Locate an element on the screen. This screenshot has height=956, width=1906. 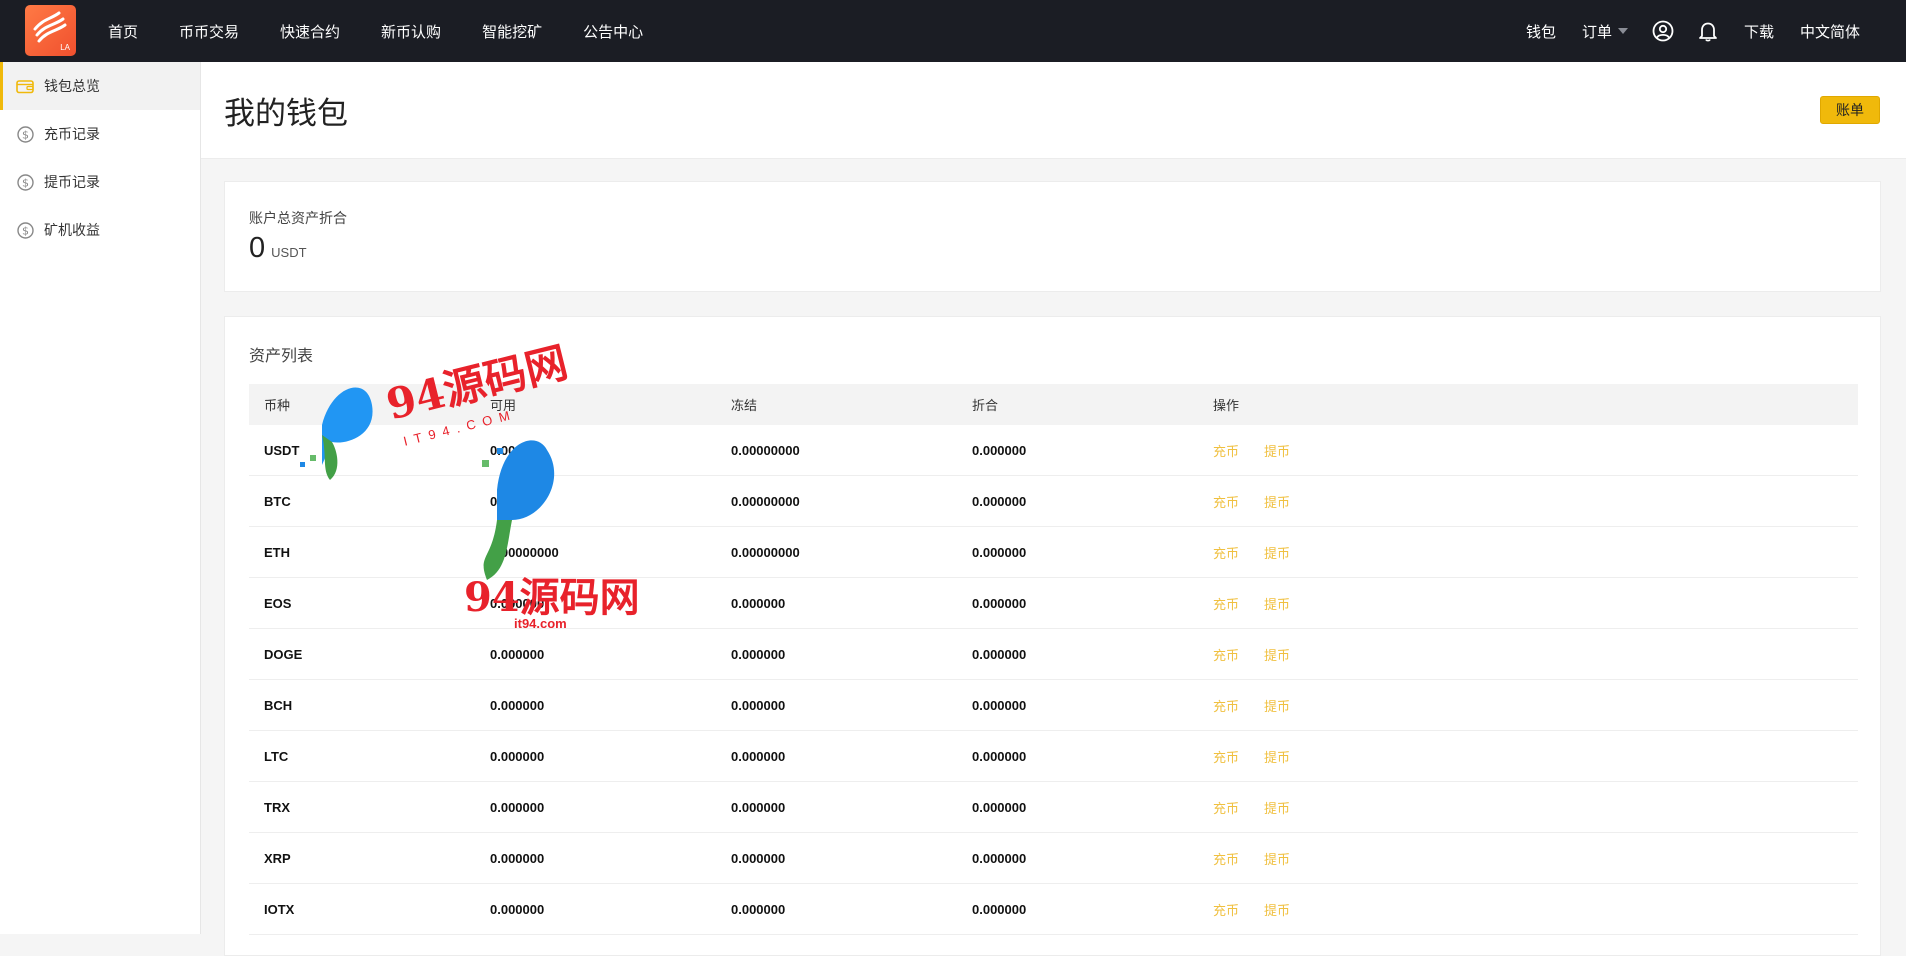
cell-coin: LTC is located at coordinates (276, 756).